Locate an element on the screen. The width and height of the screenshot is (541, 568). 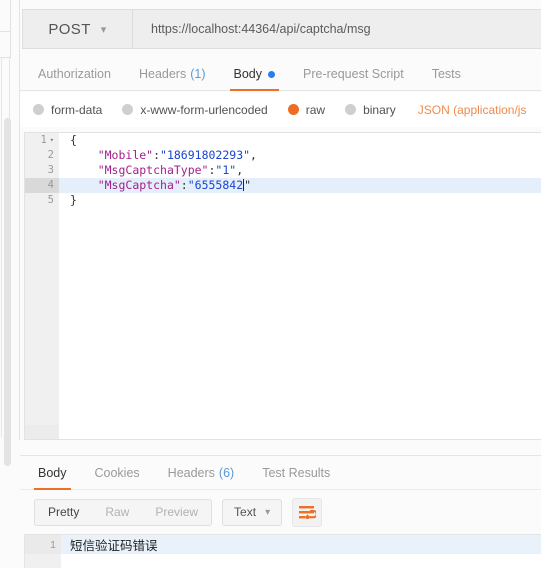
request-tab-authorization: Authorization is located at coordinates (74, 74).